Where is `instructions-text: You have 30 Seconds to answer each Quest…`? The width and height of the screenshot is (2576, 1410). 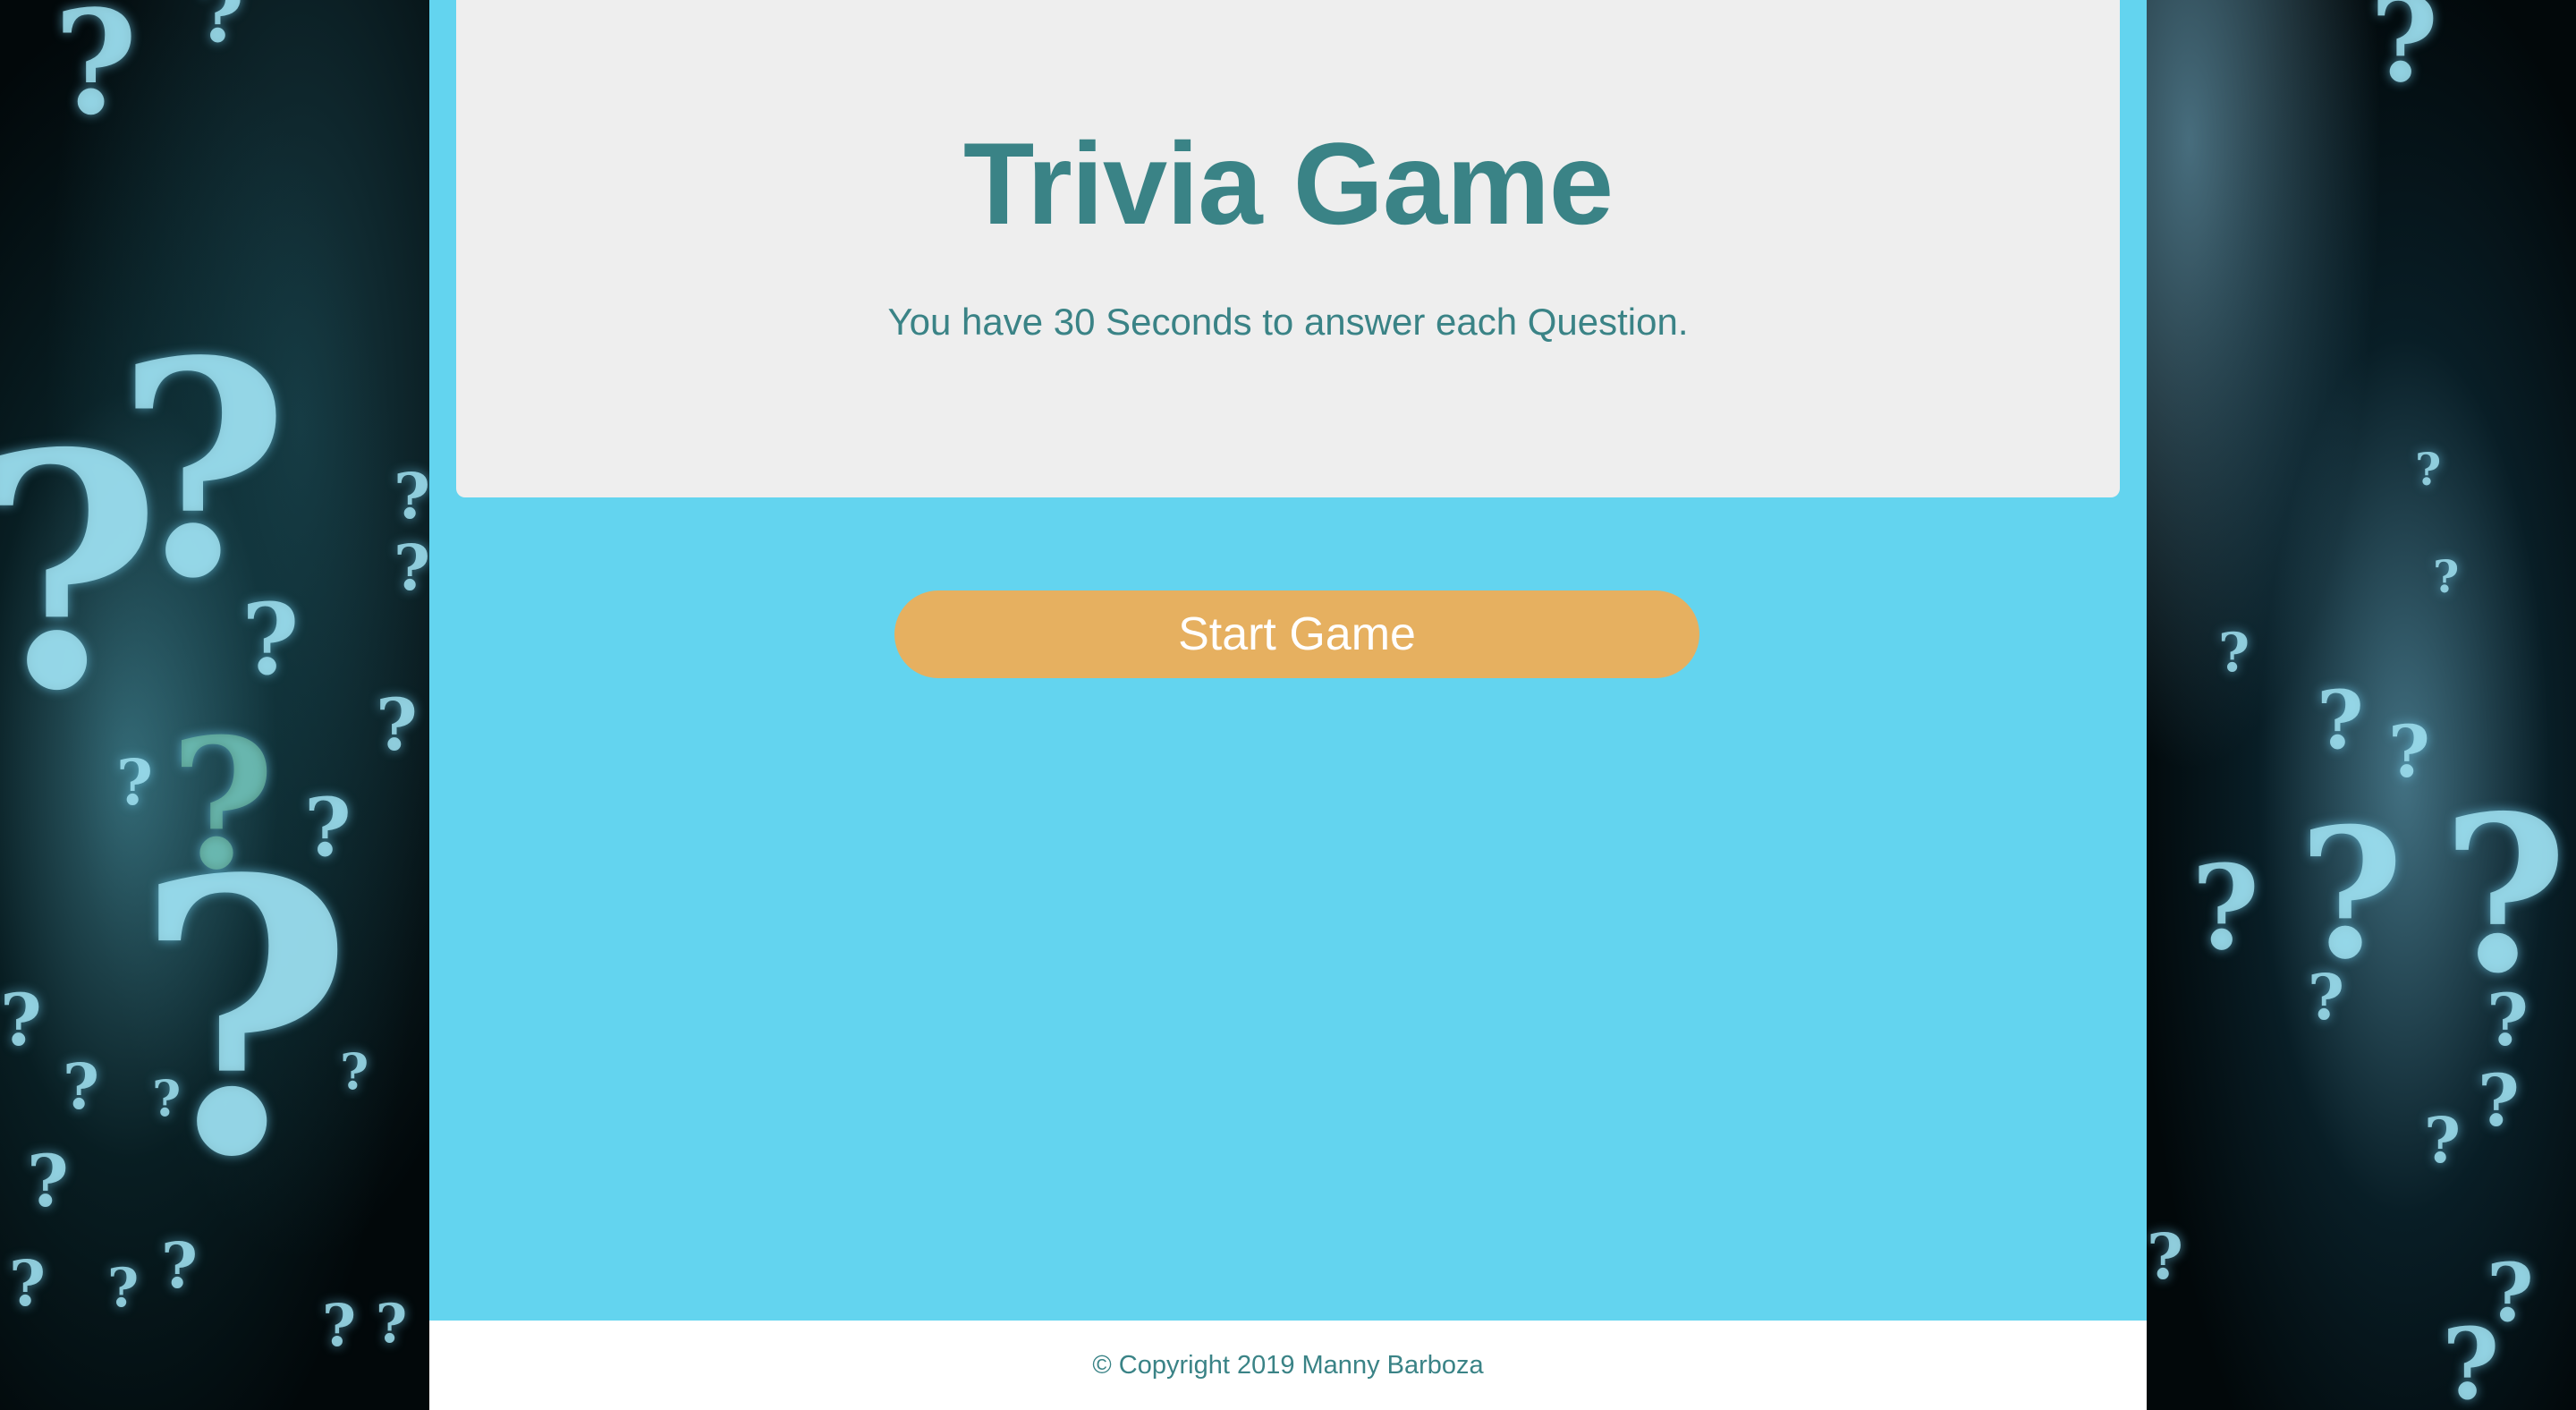
instructions-text: You have 30 Seconds to answer each Quest… is located at coordinates (1288, 322).